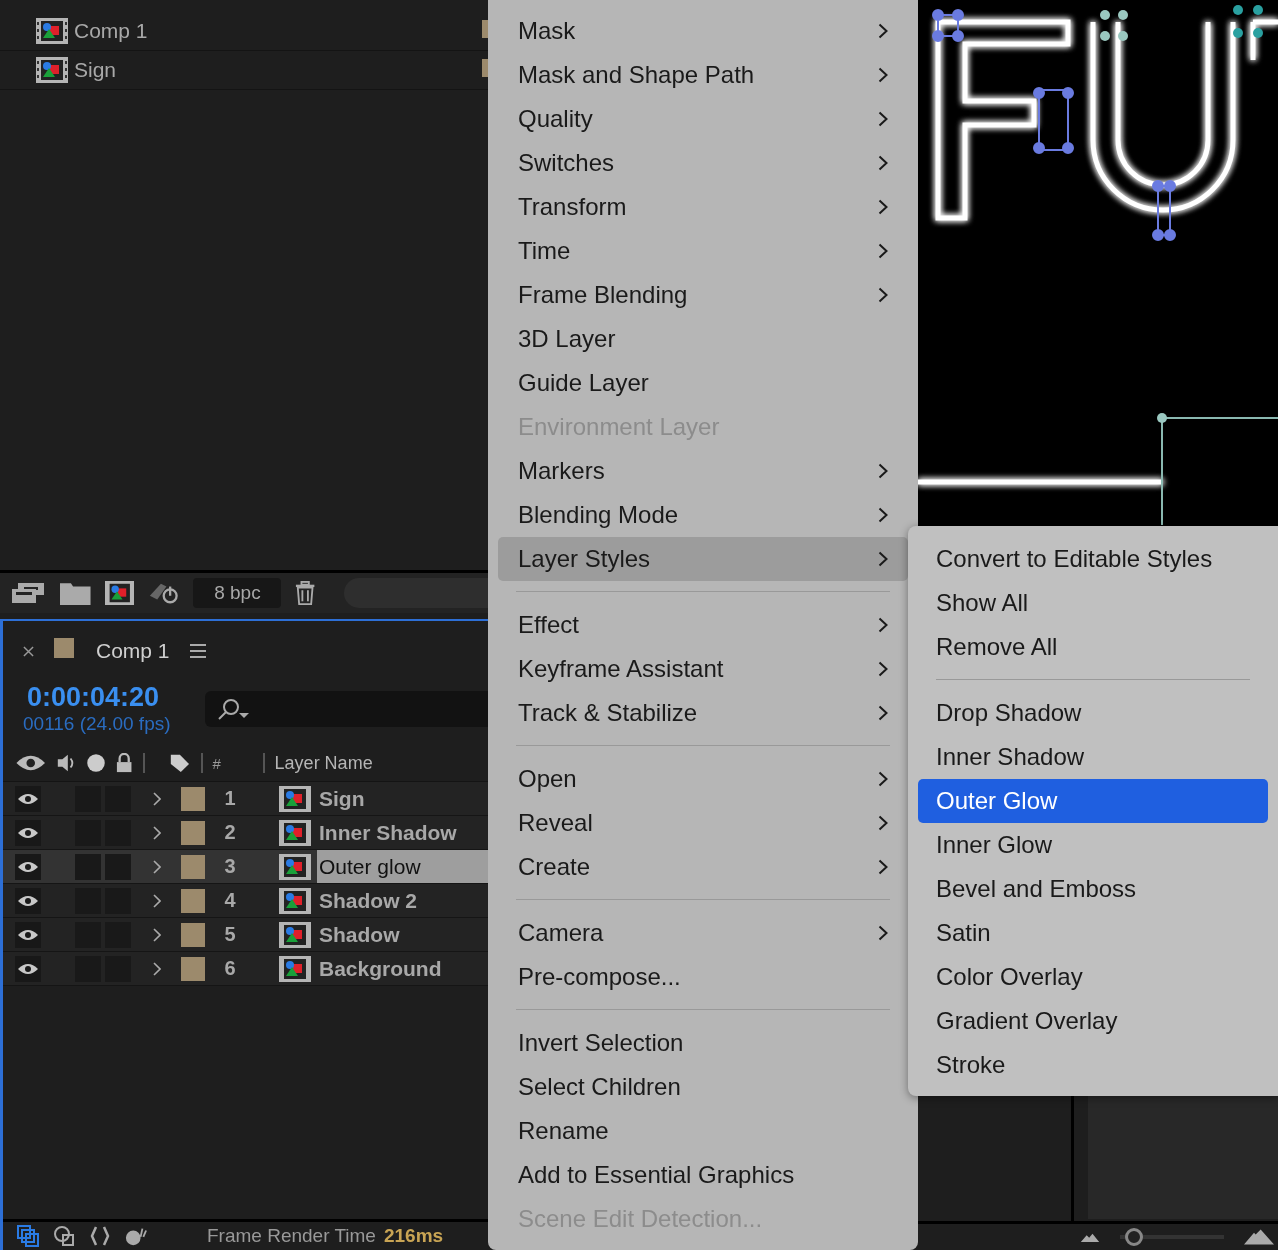  What do you see at coordinates (703, 933) in the screenshot?
I see `menu-item: Camera` at bounding box center [703, 933].